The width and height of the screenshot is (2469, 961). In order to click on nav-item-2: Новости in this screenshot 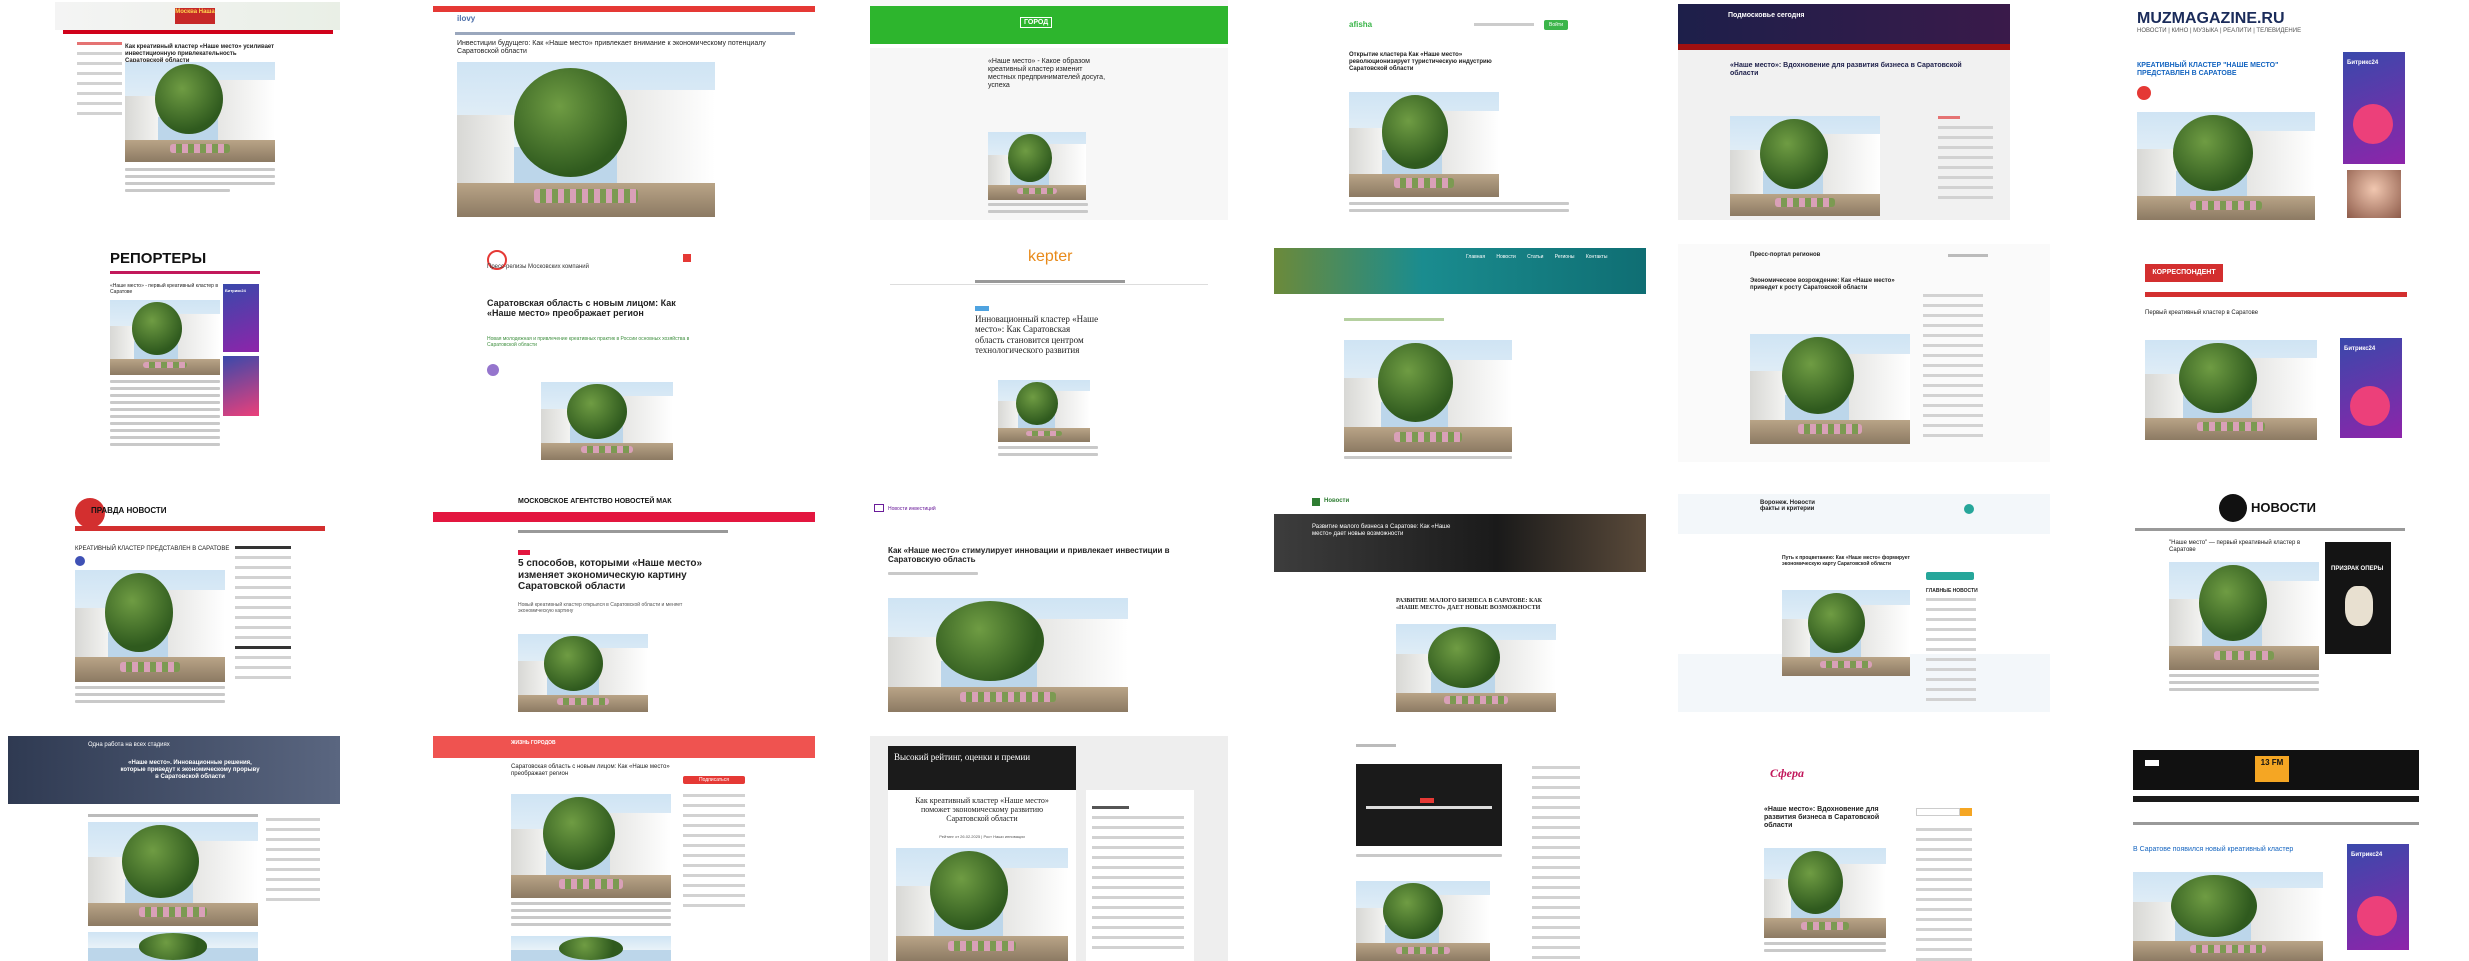, I will do `click(1505, 257)`.